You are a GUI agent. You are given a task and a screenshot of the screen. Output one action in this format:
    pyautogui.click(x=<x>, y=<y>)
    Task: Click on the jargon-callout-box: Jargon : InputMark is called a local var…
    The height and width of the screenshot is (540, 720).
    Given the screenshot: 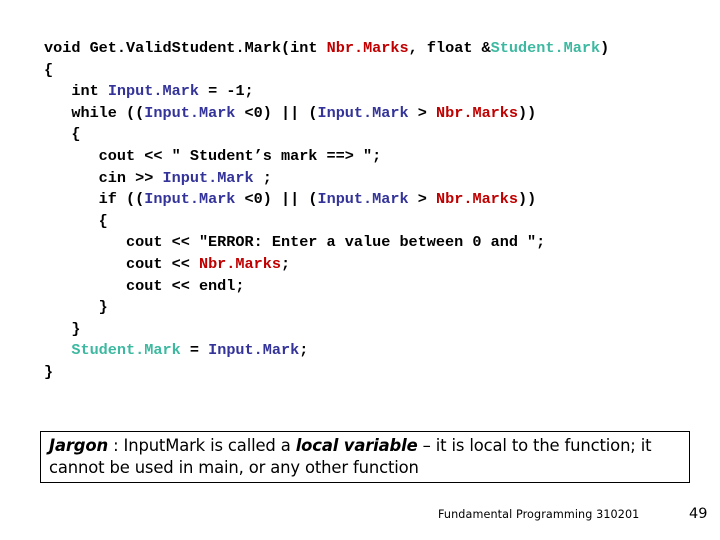 What is the action you would take?
    pyautogui.click(x=365, y=457)
    